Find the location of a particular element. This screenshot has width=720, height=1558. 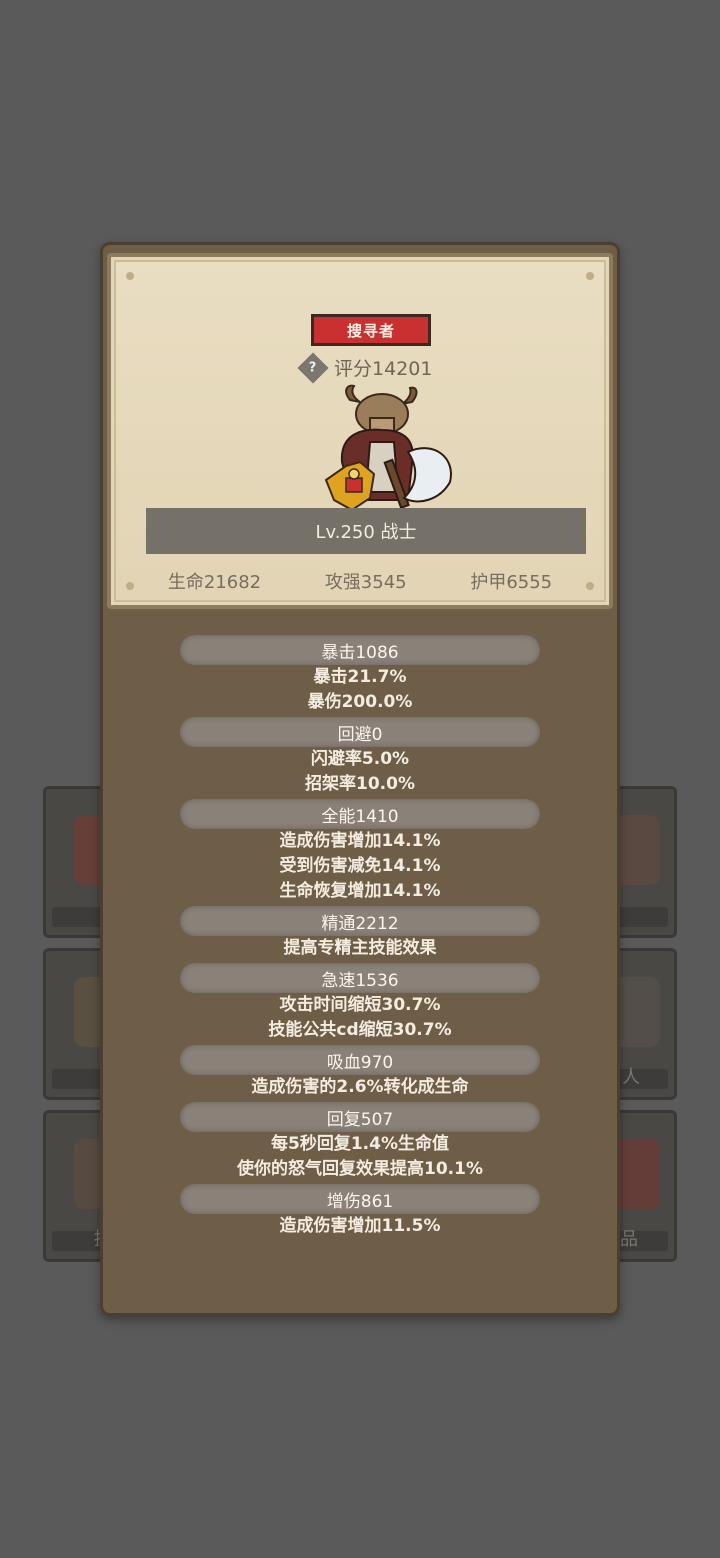

attr-line: 提高专精主技能效果 is located at coordinates (360, 948).